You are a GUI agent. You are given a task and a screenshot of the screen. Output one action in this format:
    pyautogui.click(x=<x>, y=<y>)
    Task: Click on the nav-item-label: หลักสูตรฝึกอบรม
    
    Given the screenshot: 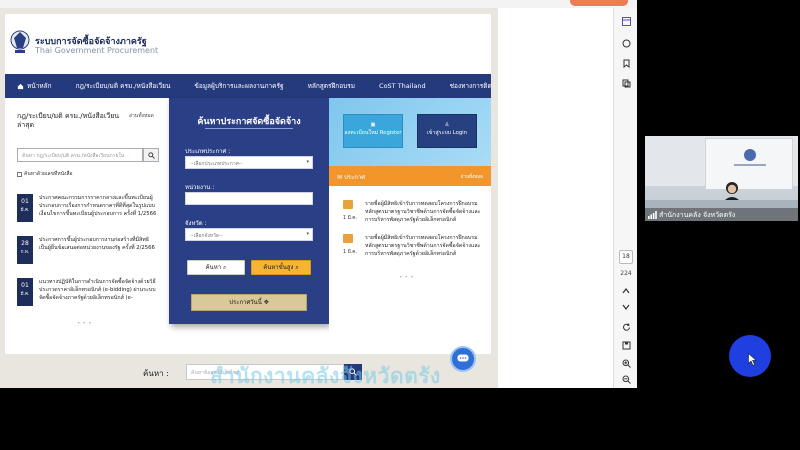 What is the action you would take?
    pyautogui.click(x=331, y=86)
    